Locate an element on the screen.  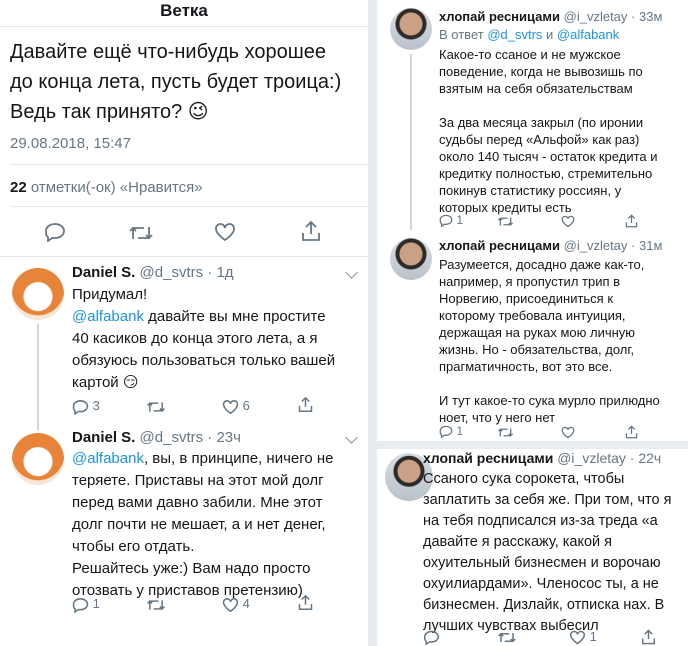
mention-link: @d_svtrs is located at coordinates (514, 34).